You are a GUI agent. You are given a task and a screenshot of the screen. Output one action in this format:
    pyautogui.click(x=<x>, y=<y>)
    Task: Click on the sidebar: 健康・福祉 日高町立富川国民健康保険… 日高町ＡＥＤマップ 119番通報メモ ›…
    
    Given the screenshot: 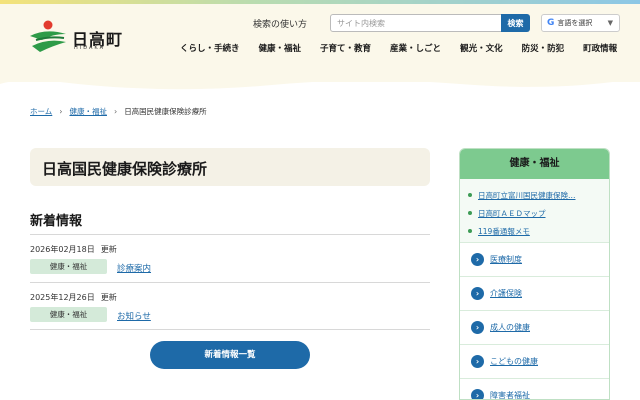 What is the action you would take?
    pyautogui.click(x=534, y=274)
    